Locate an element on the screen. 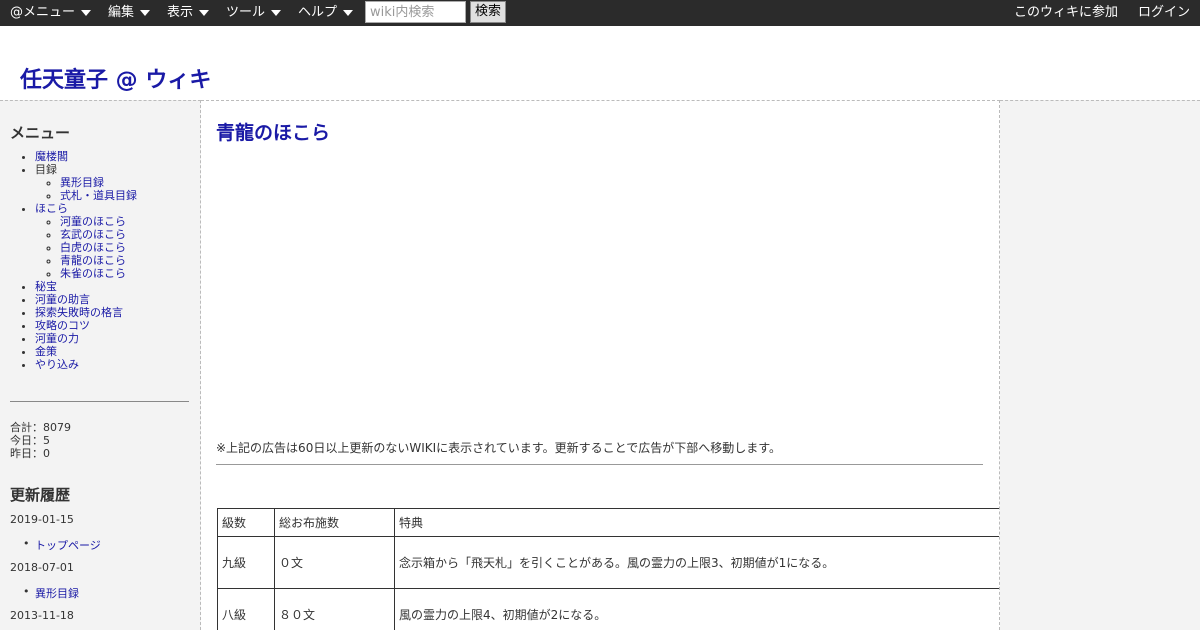 The width and height of the screenshot is (1200, 630). right-sidebar is located at coordinates (1100, 365).